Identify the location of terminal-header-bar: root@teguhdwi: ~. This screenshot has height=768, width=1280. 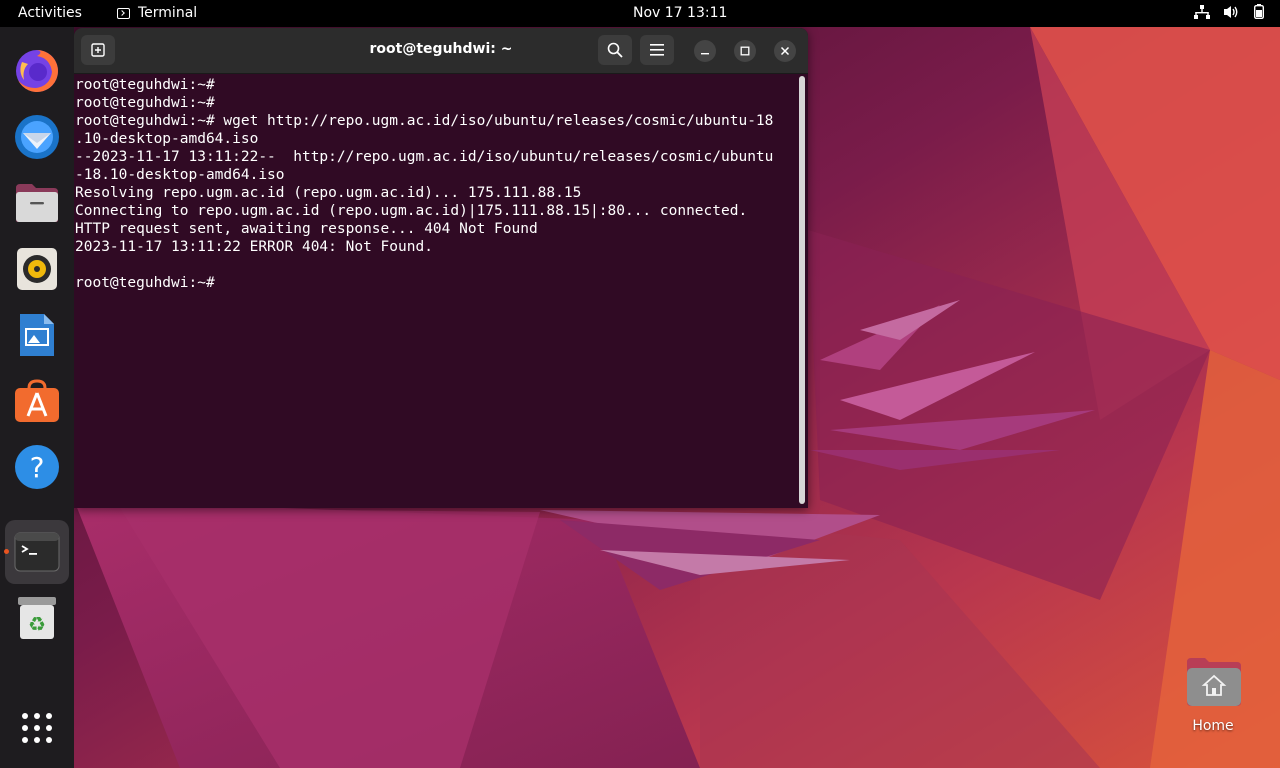
(441, 51).